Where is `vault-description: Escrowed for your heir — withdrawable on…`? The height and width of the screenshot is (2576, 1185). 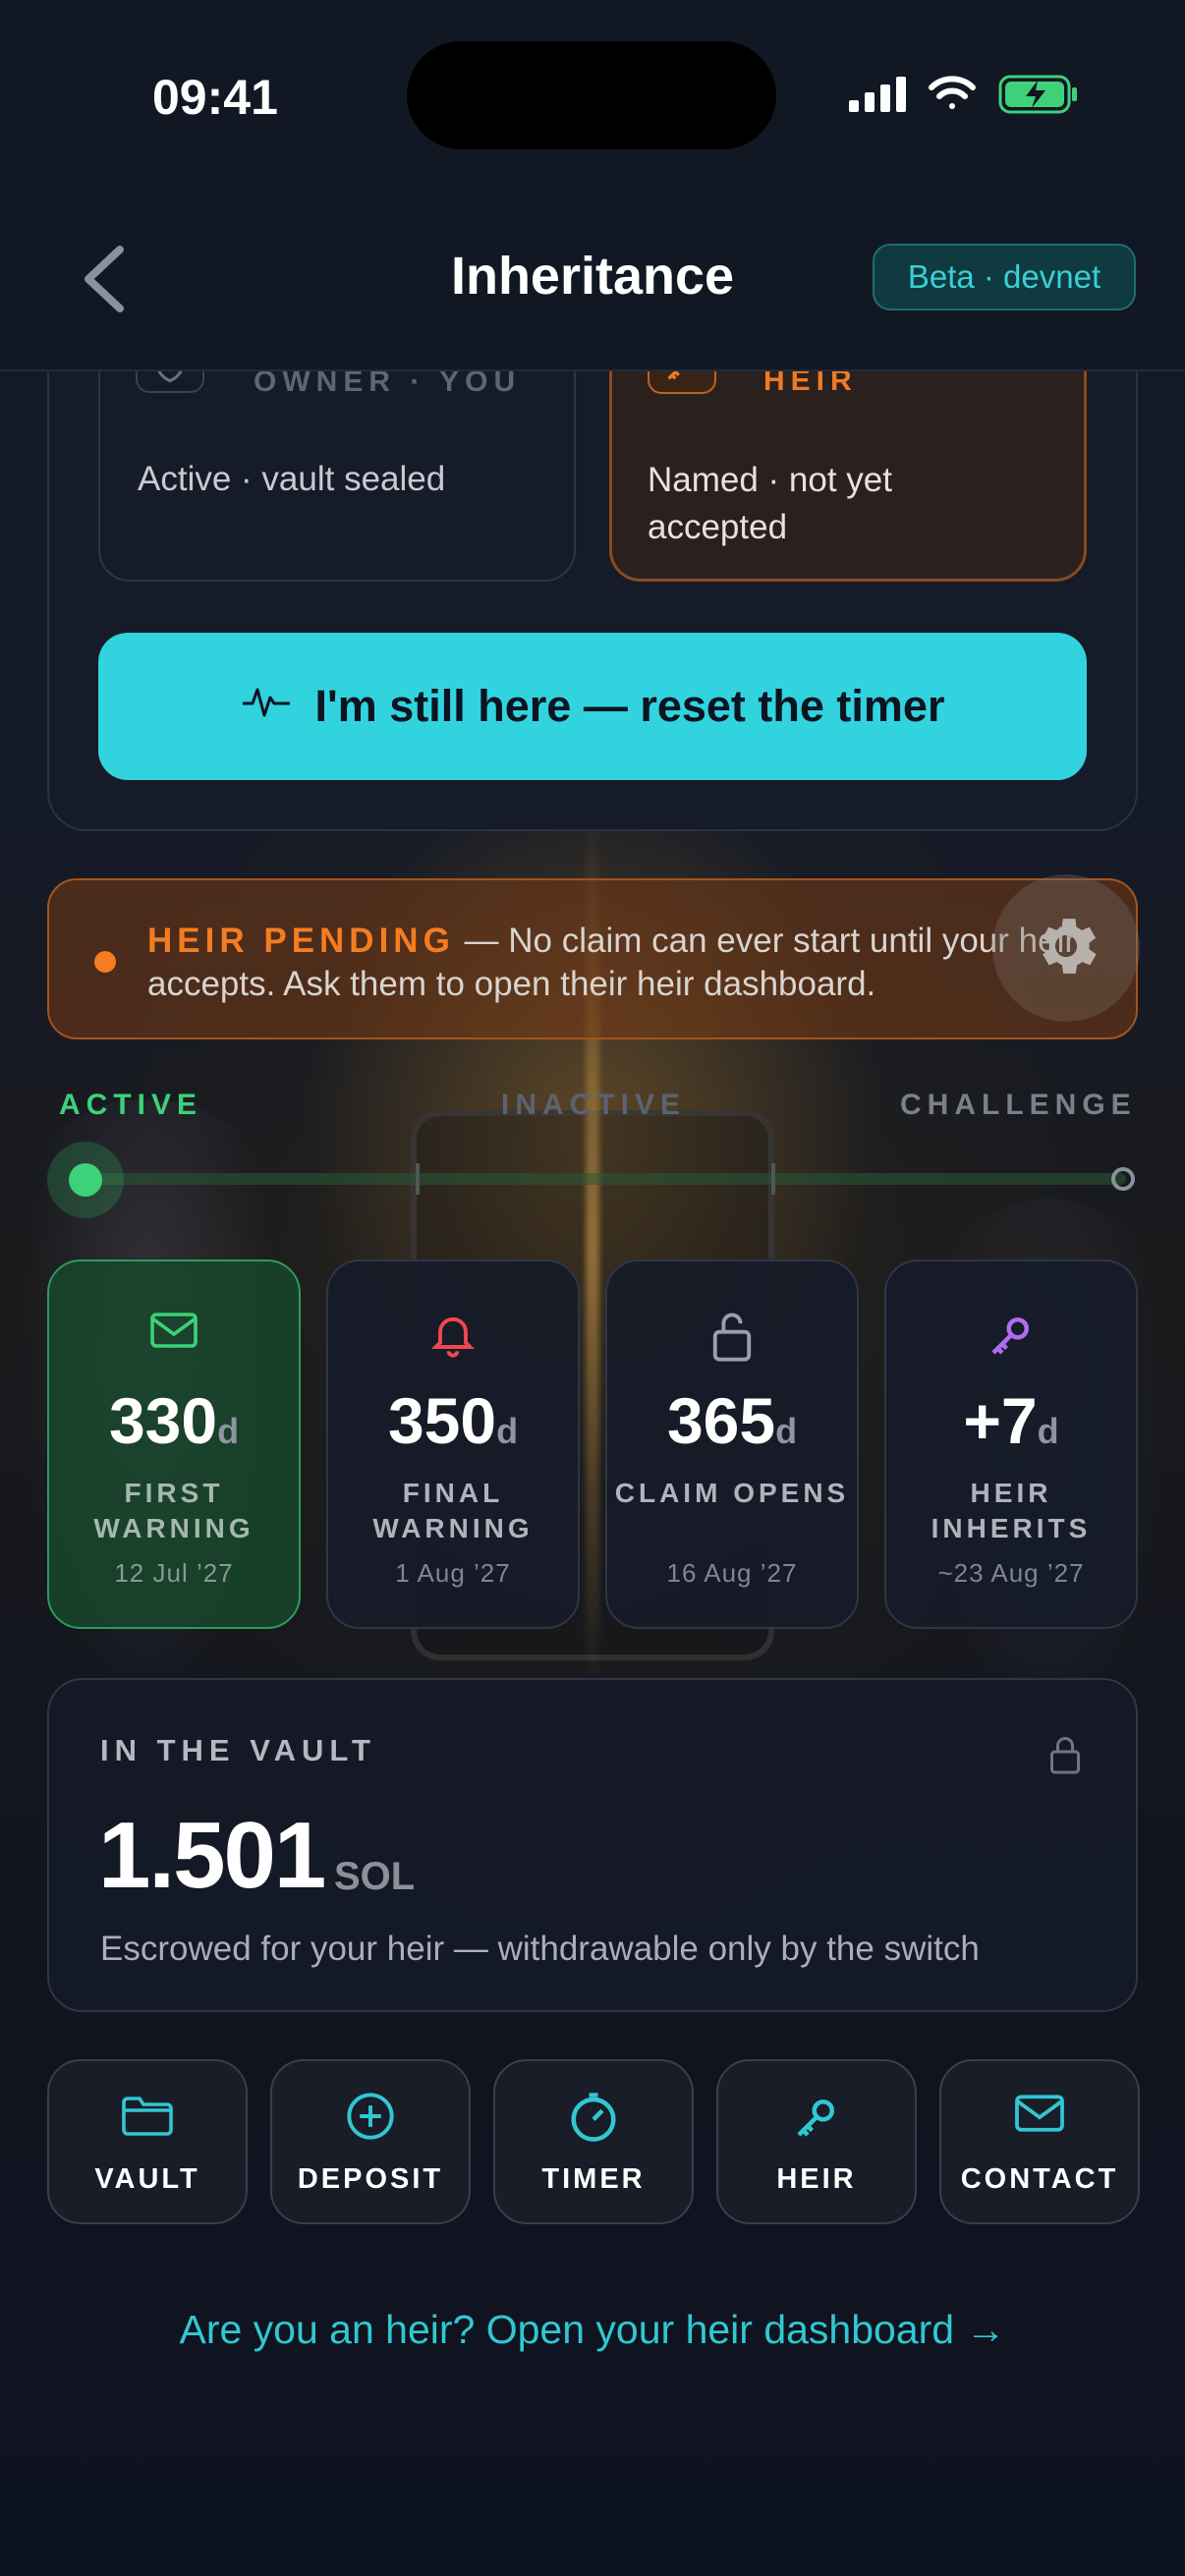 vault-description: Escrowed for your heir — withdrawable on… is located at coordinates (540, 1949).